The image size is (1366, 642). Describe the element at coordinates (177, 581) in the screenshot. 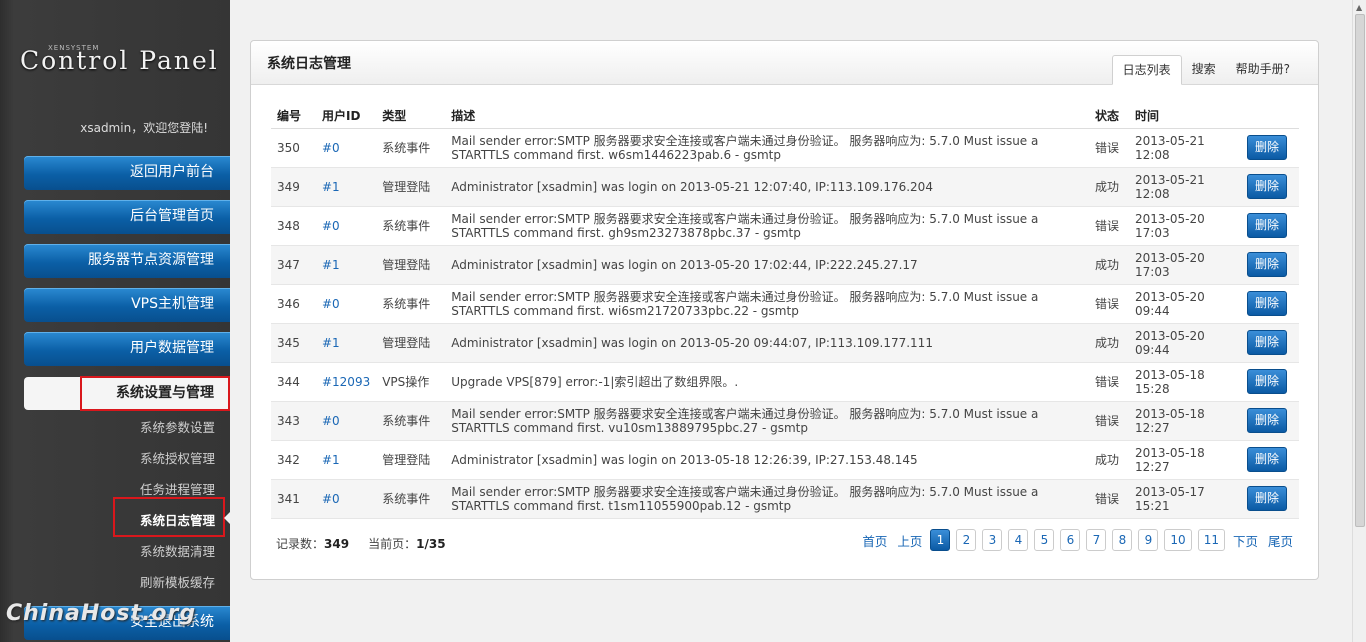

I see `sub-refresh-cache: 刷新模板缓存` at that location.